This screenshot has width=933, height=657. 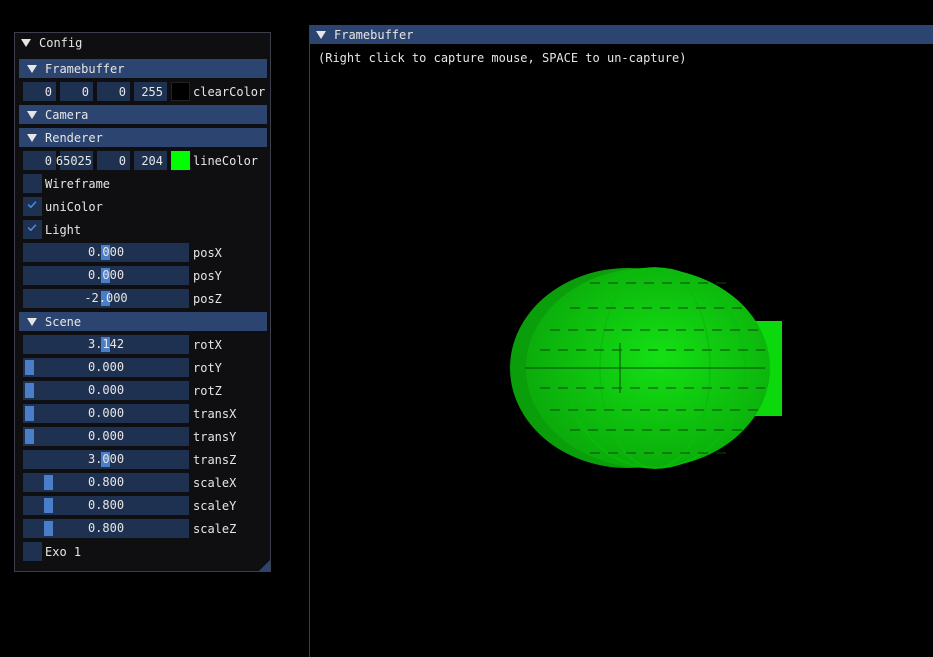 I want to click on transz-slider: 3.000, so click(x=106, y=459).